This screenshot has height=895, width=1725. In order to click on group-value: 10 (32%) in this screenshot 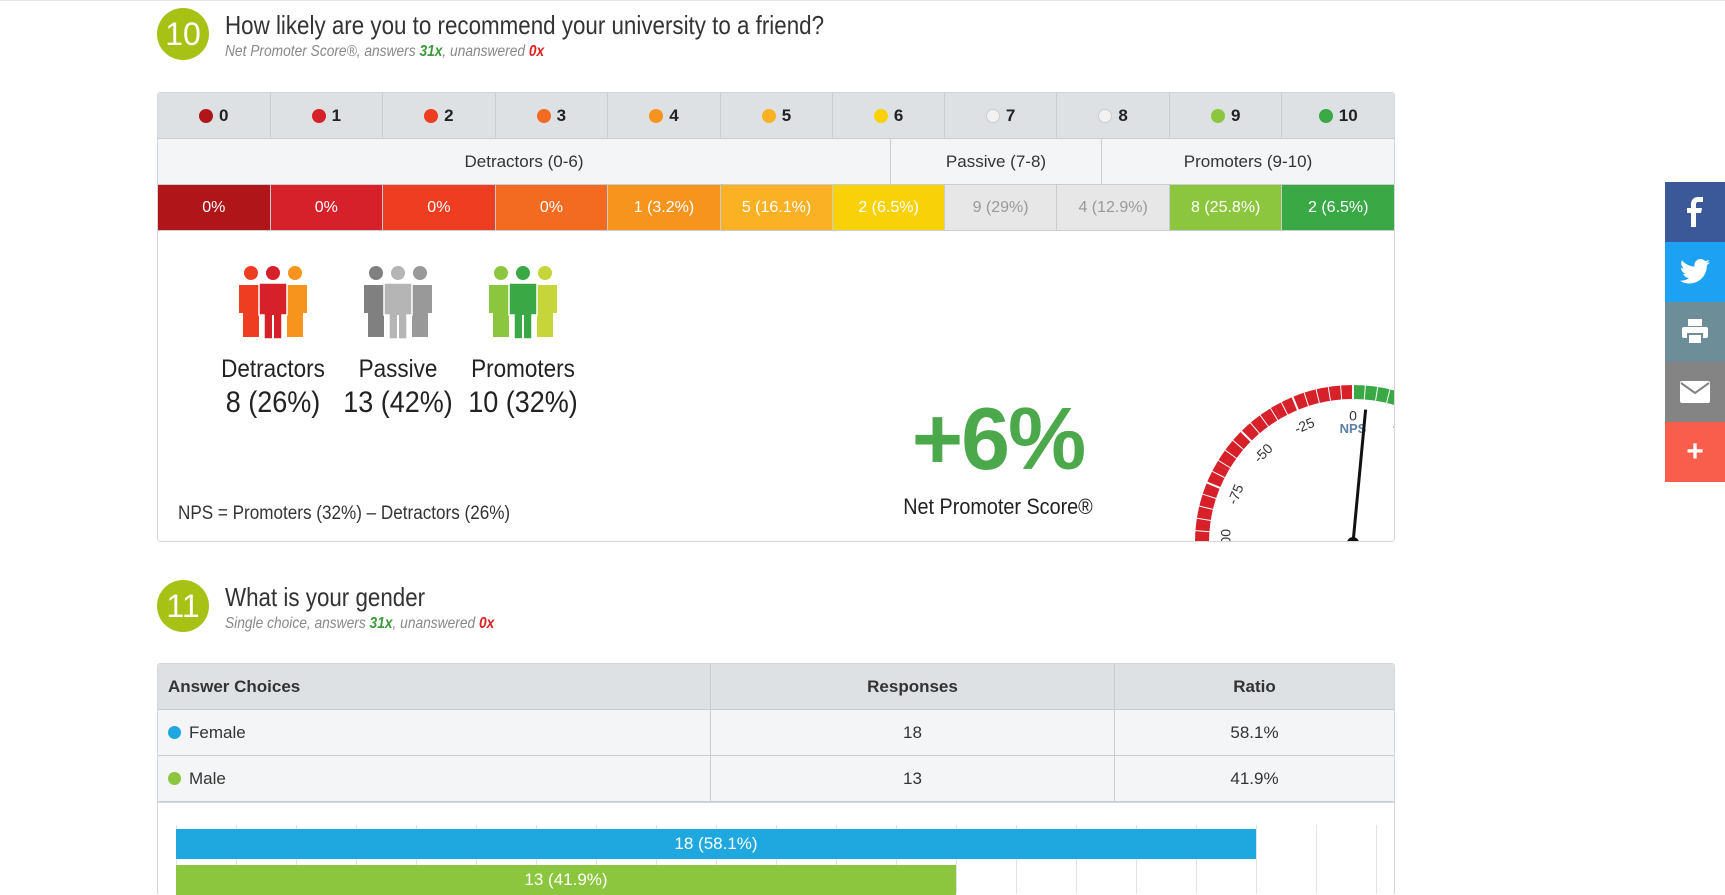, I will do `click(523, 402)`.